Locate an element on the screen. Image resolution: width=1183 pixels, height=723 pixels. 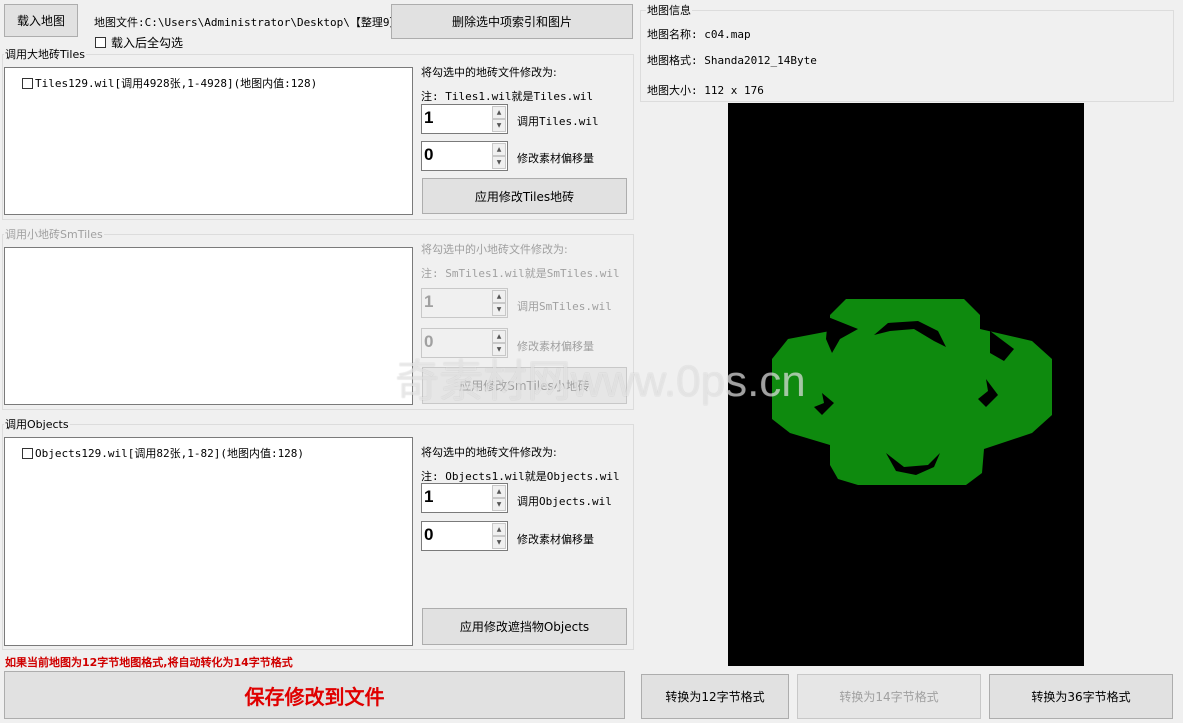
list-item: Objects129.wil[调用82张,1-82](地图内值:128) is located at coordinates (163, 453).